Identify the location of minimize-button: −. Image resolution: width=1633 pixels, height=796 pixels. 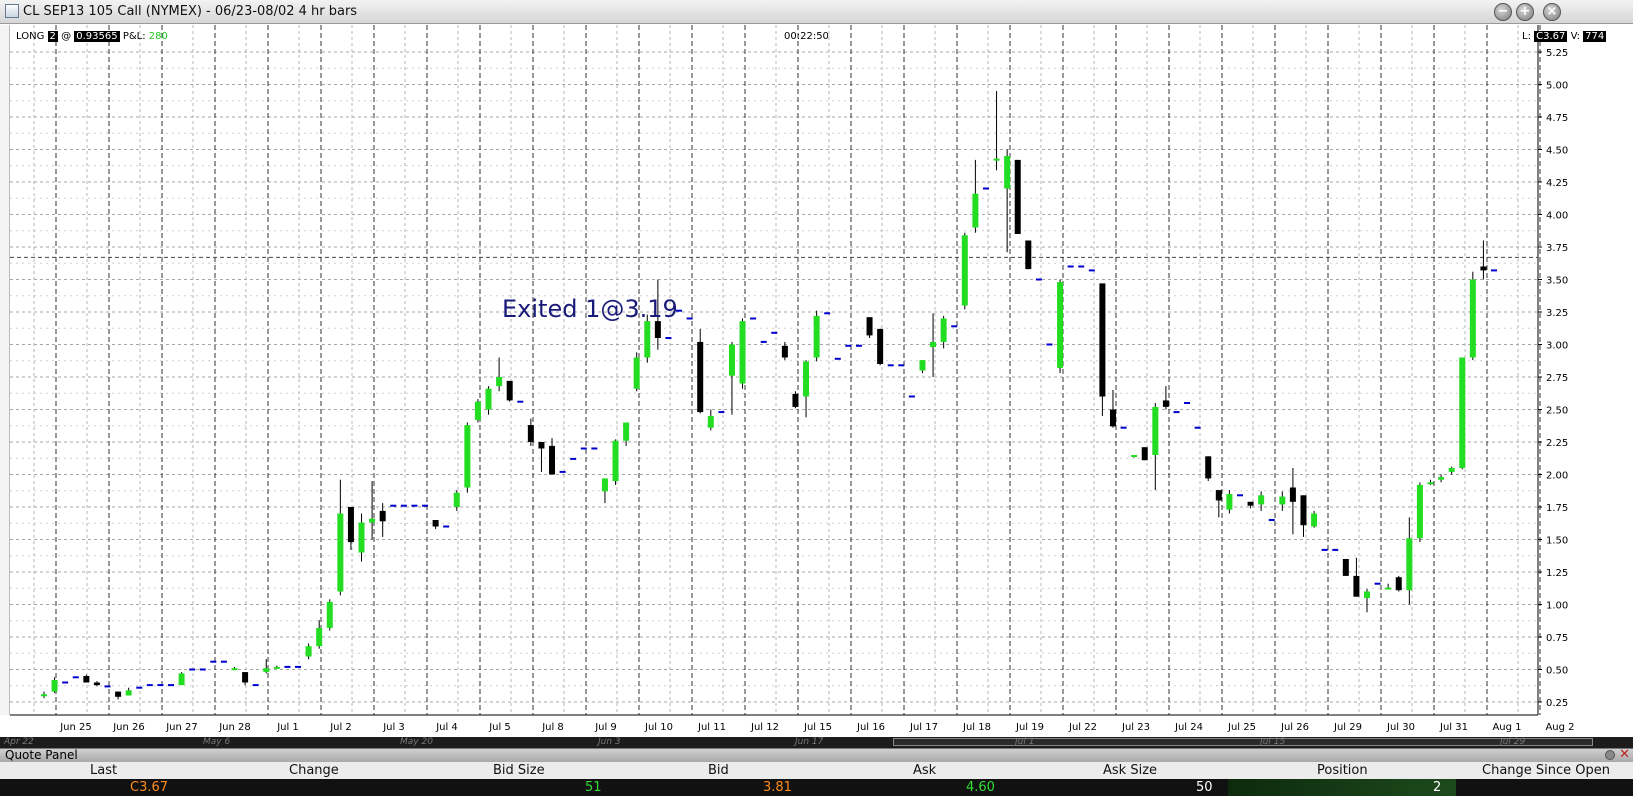
(1503, 12).